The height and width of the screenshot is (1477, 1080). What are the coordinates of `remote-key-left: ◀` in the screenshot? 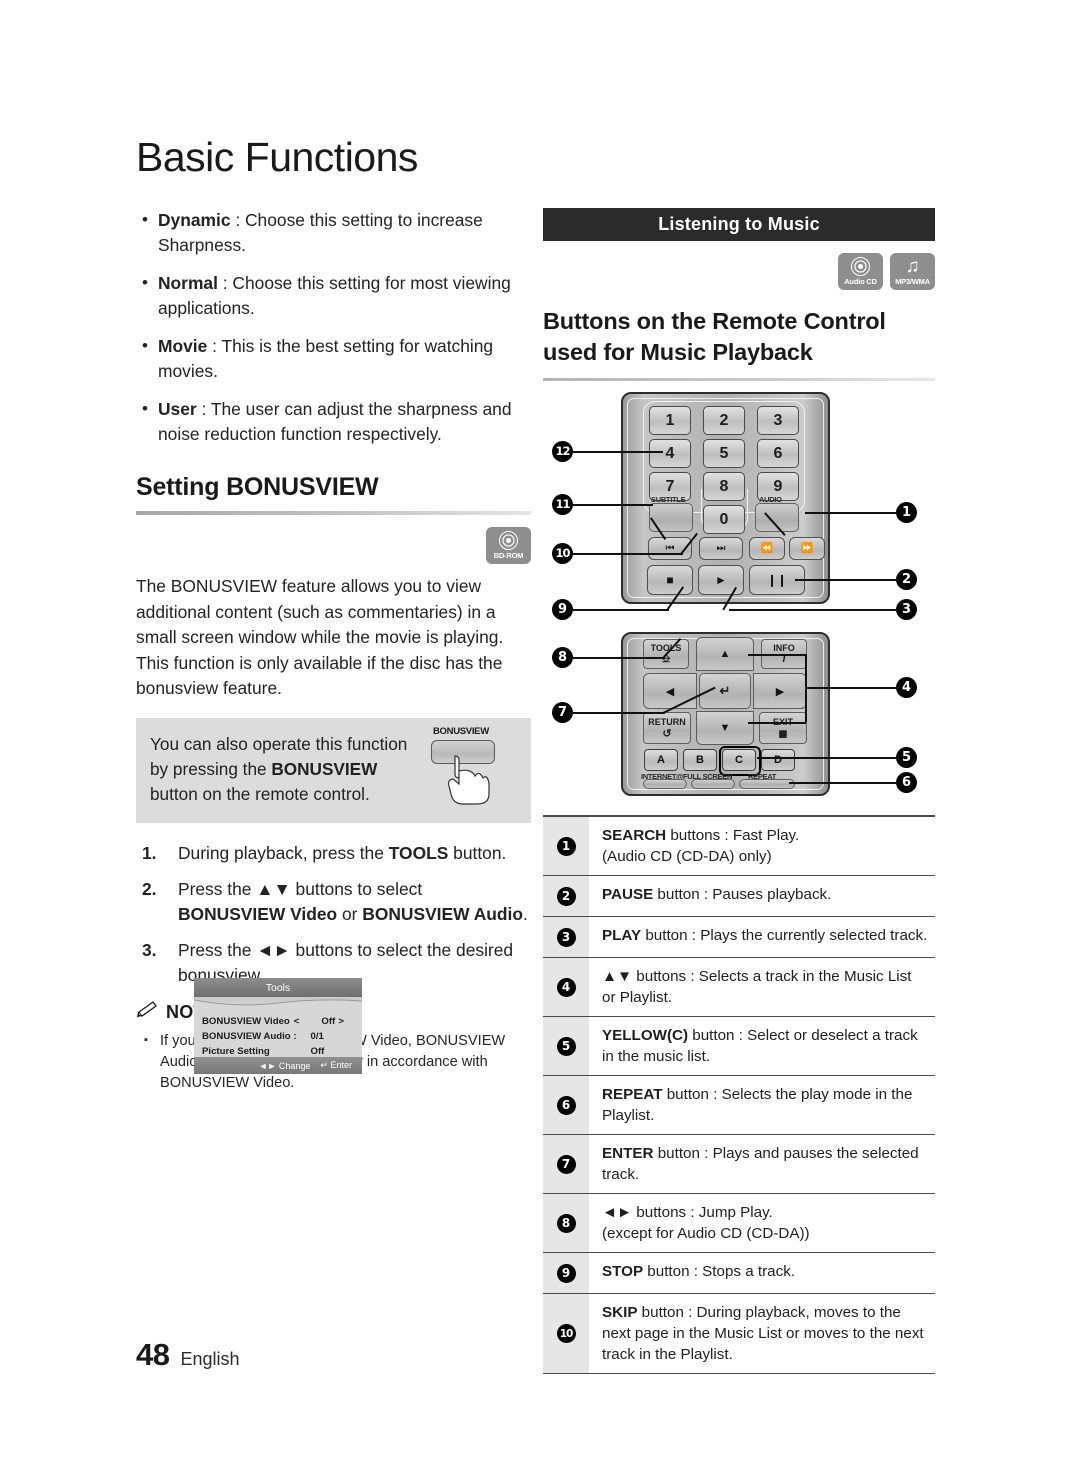 It's located at (670, 691).